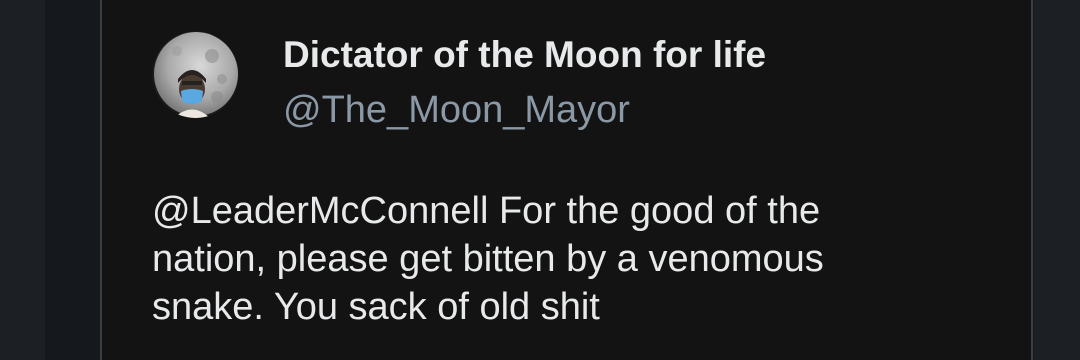 The width and height of the screenshot is (1080, 360). Describe the element at coordinates (456, 110) in the screenshot. I see `author-handle: @The_Moon_Mayor` at that location.